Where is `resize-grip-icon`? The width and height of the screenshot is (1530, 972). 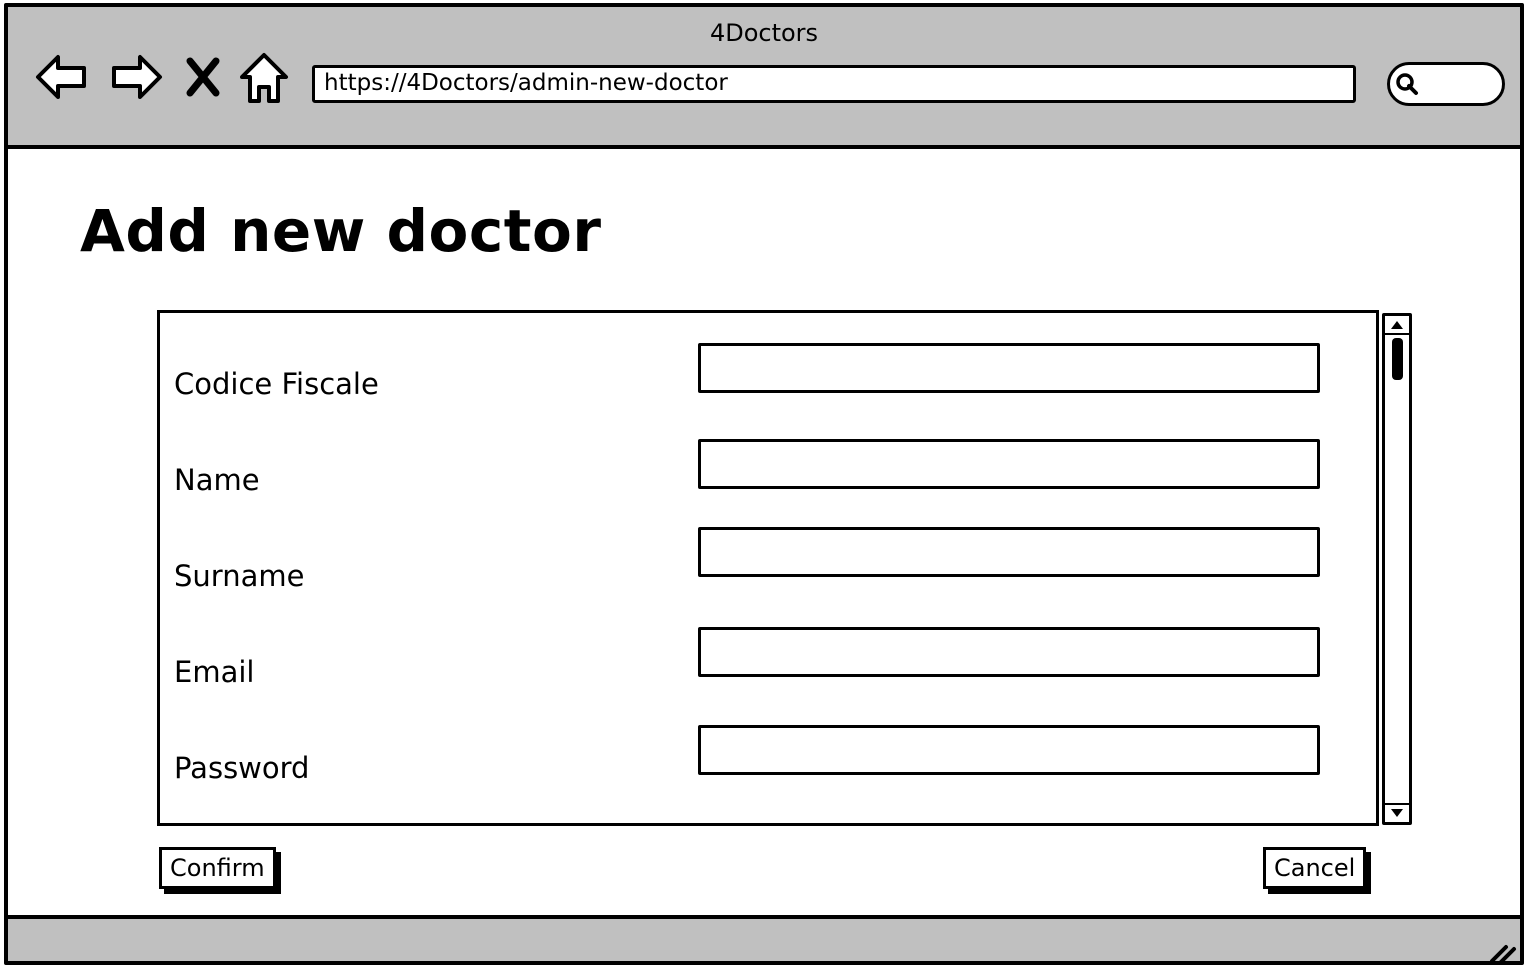 resize-grip-icon is located at coordinates (1503, 950).